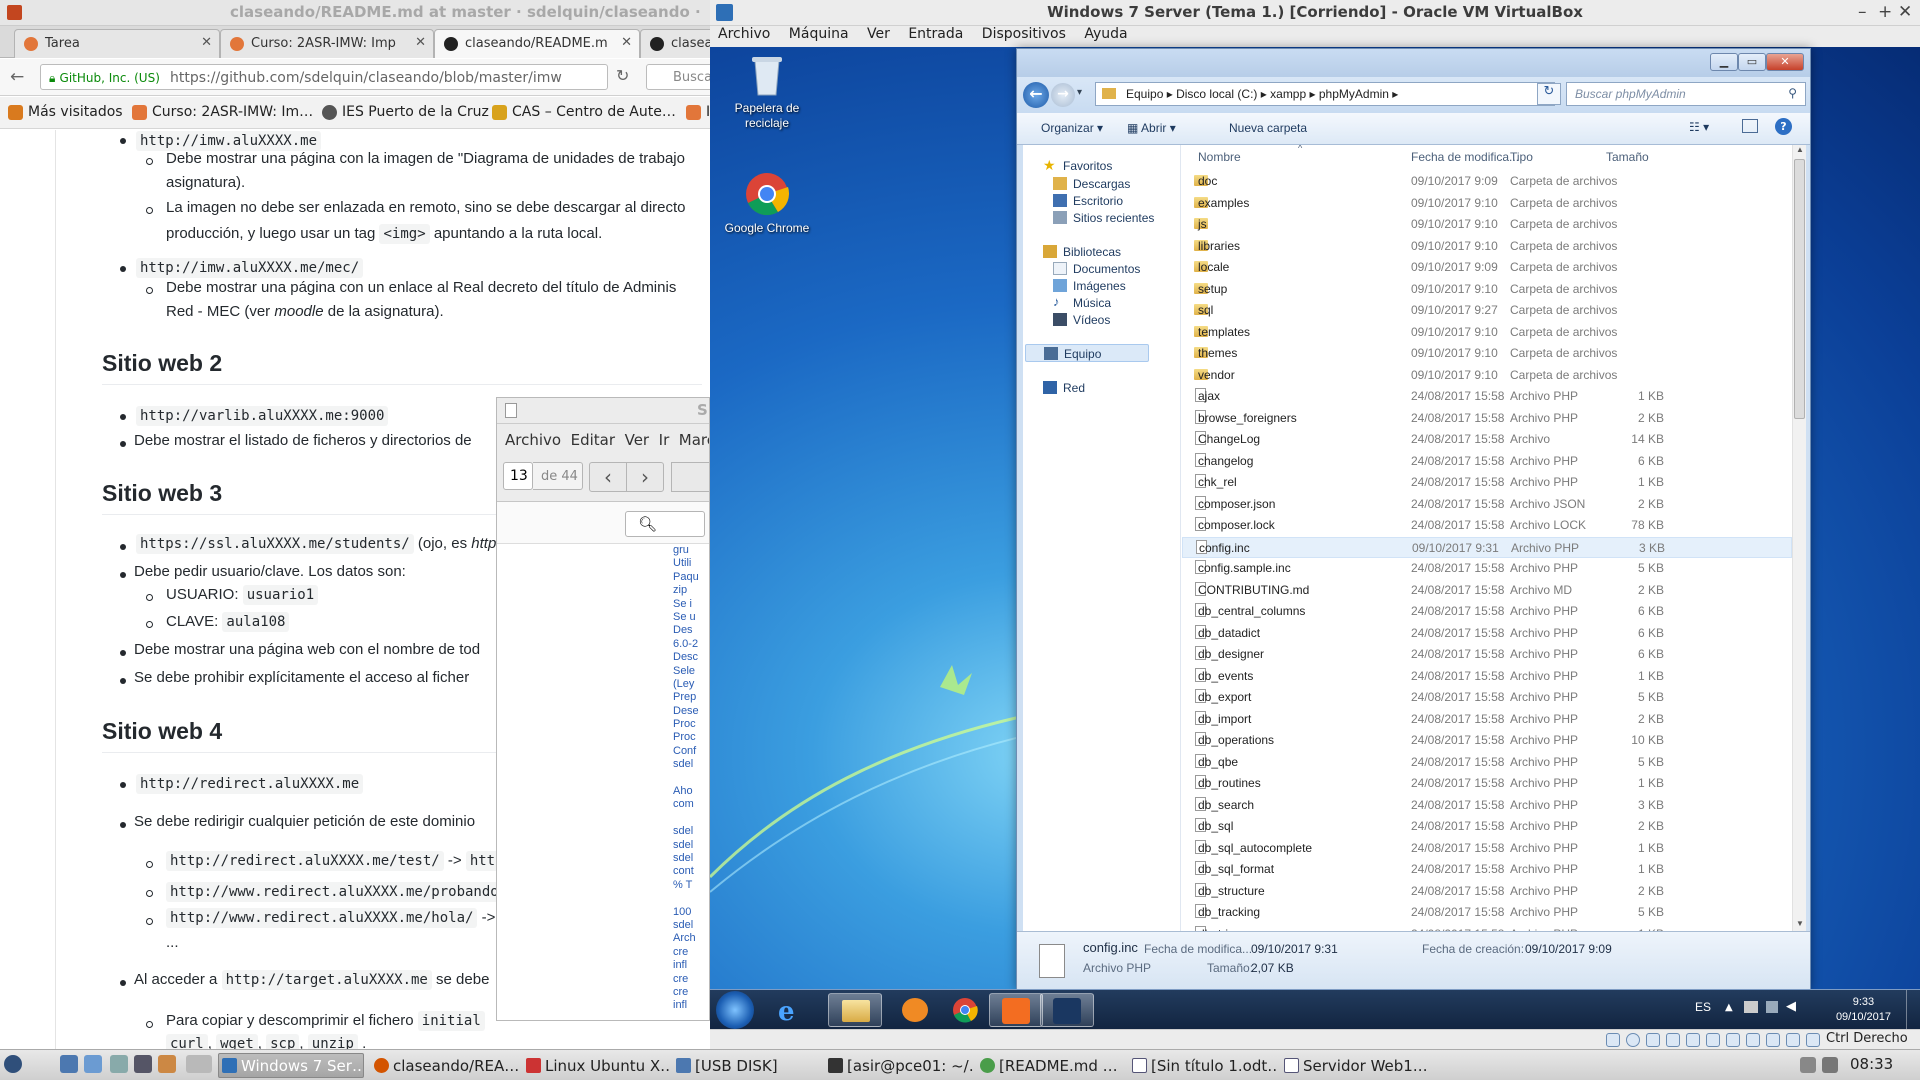  I want to click on show-desktop-button, so click(1913, 1010).